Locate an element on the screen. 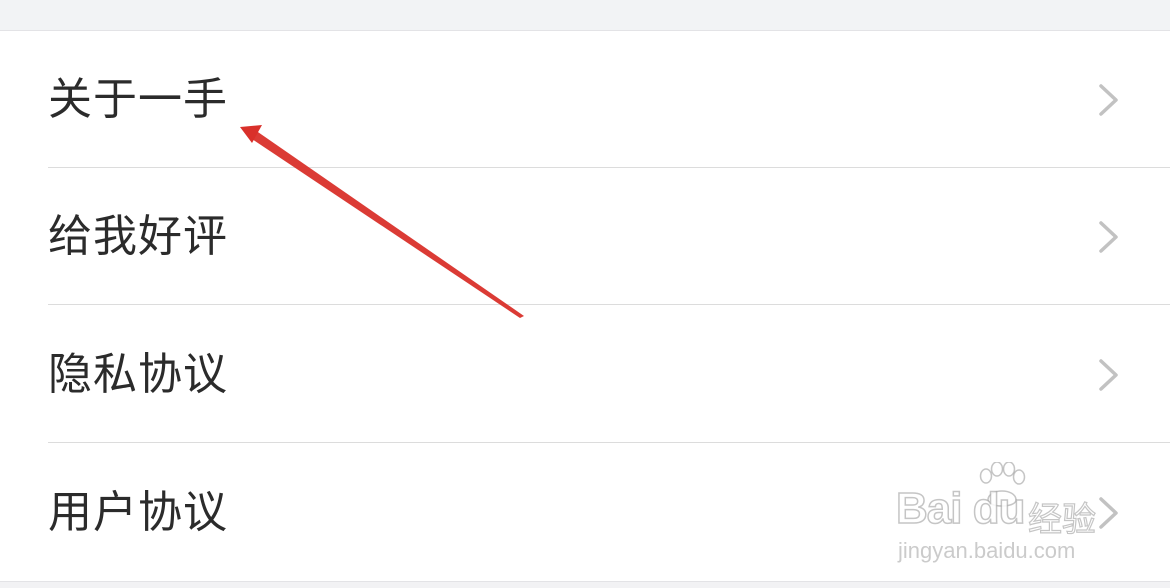  top-spacer is located at coordinates (585, 15).